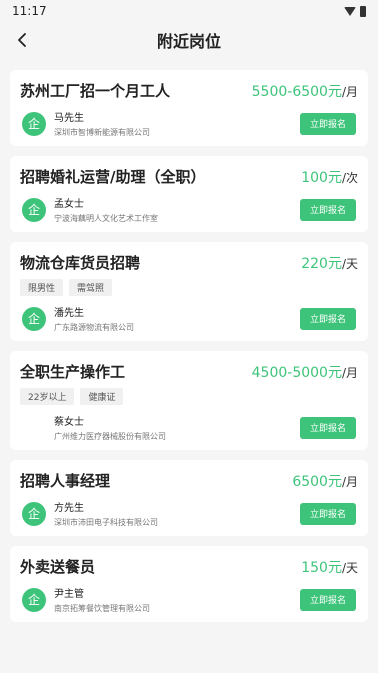 This screenshot has width=378, height=673. I want to click on salary-unit: /次, so click(349, 177).